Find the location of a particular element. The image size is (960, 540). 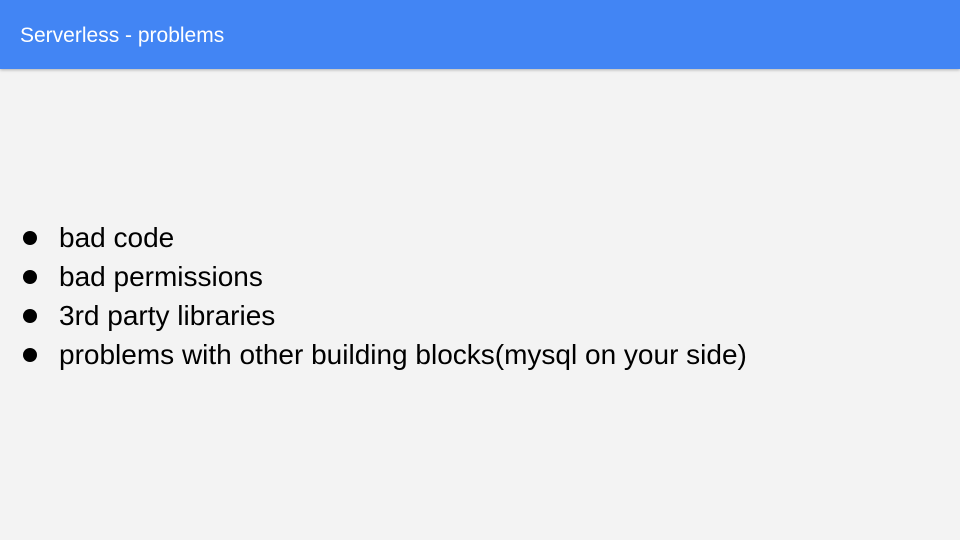

bullet-text: 3rd party libraries is located at coordinates (167, 315).